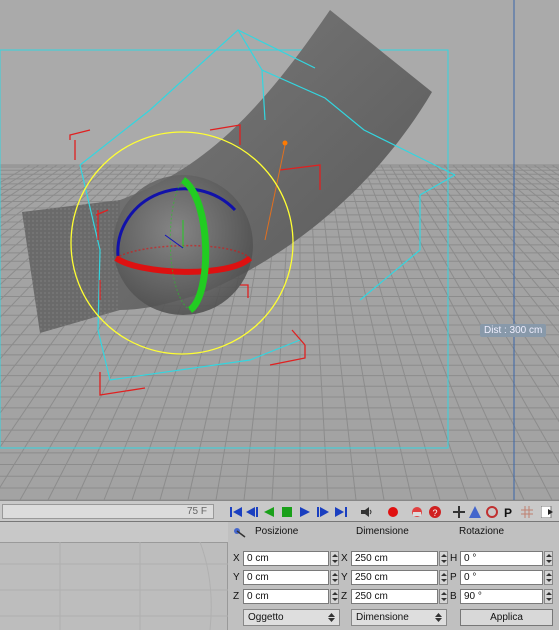  I want to click on distance-label: Dist : 300 cm, so click(513, 330).